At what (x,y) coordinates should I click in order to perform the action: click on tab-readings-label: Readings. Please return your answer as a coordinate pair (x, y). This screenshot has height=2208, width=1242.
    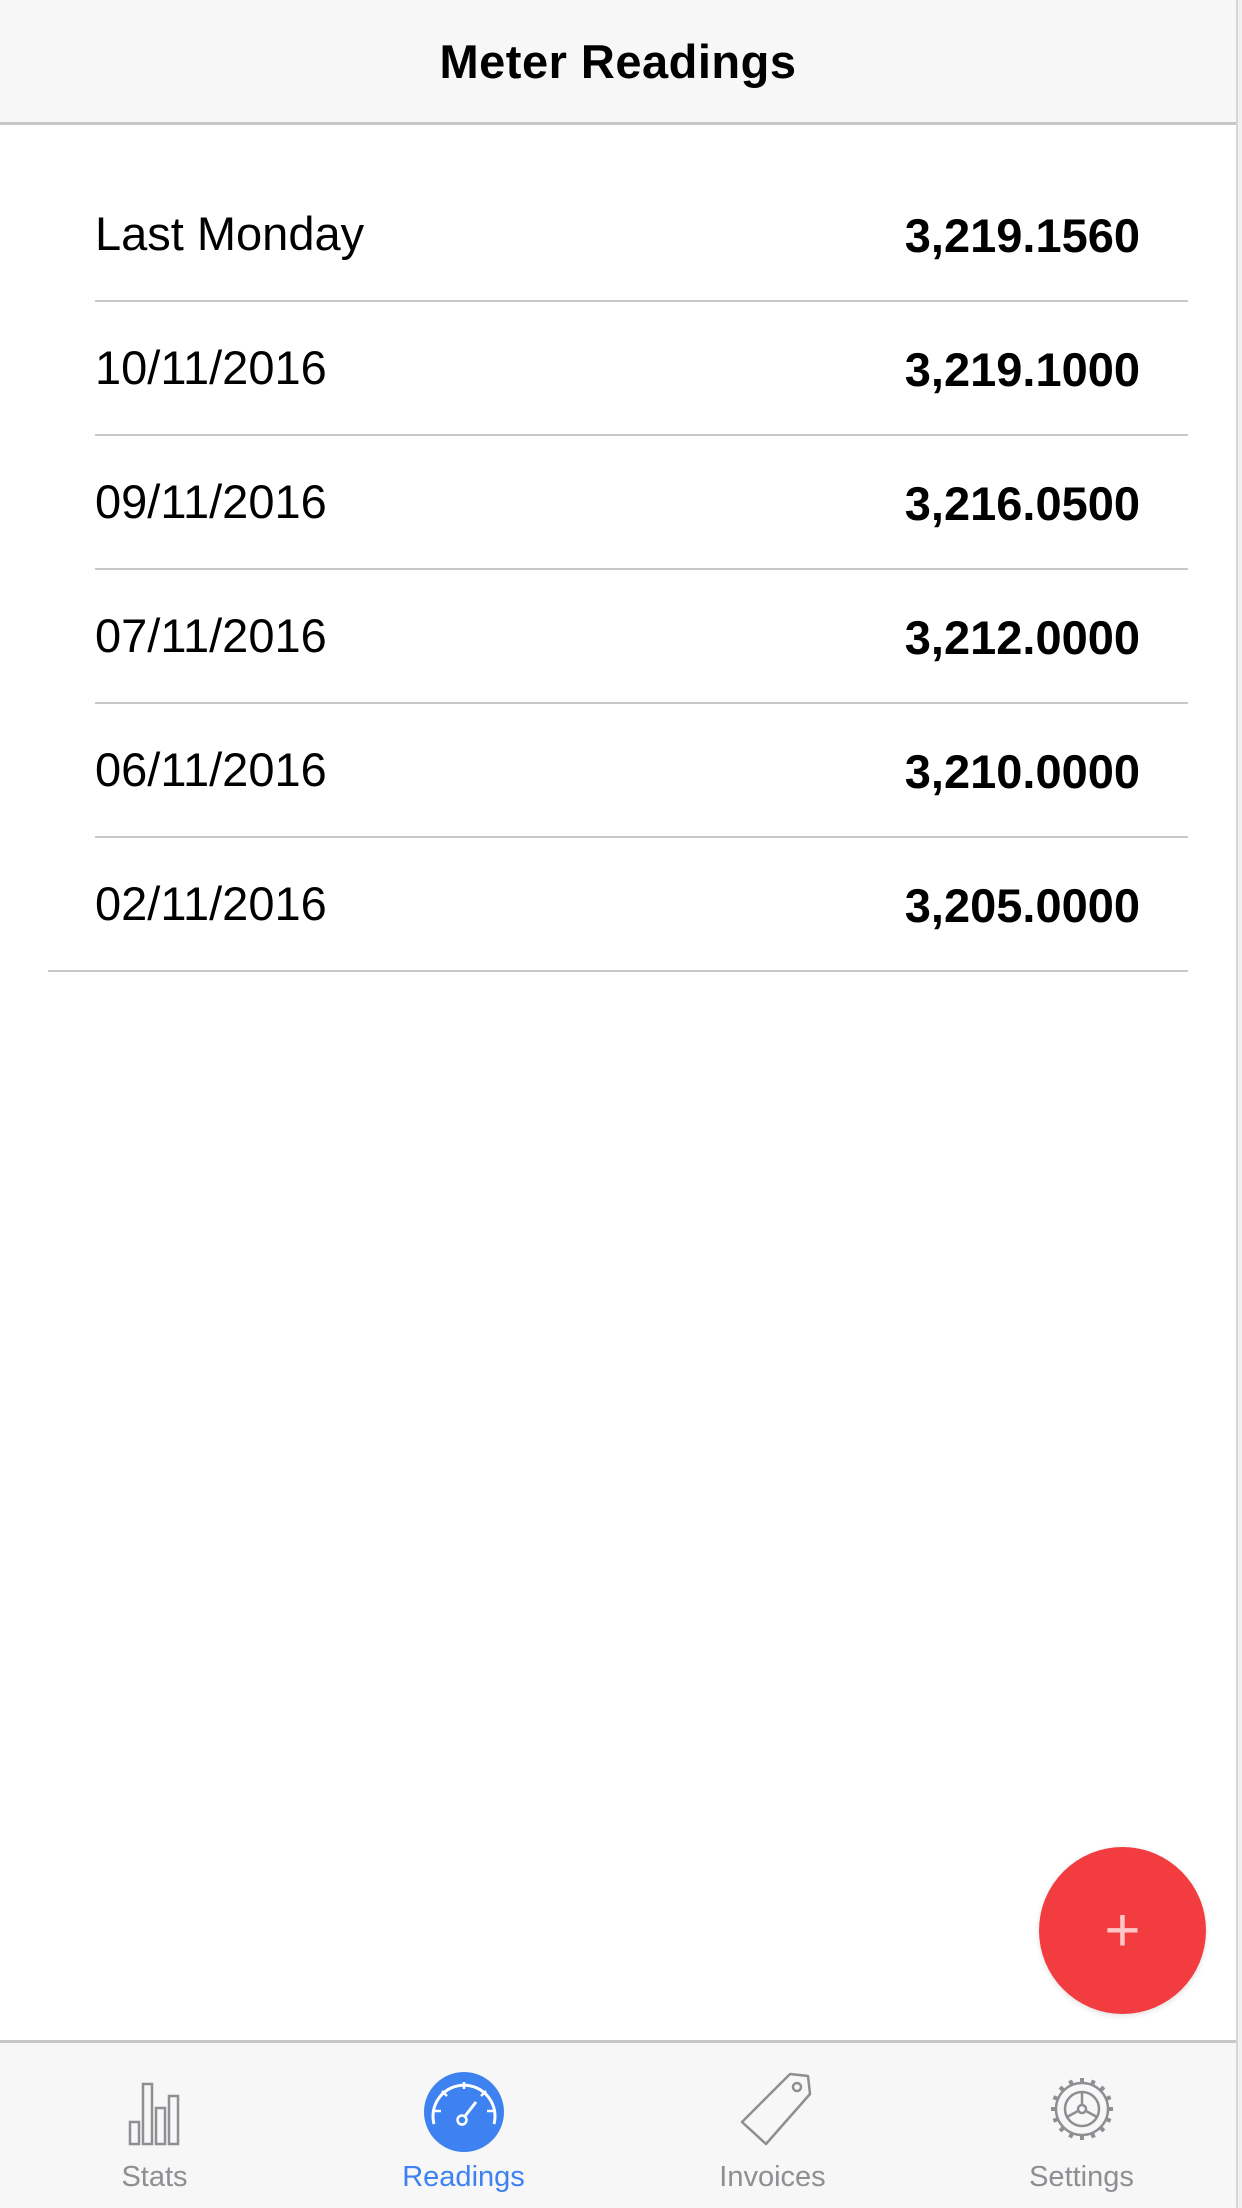
    Looking at the image, I should click on (463, 2177).